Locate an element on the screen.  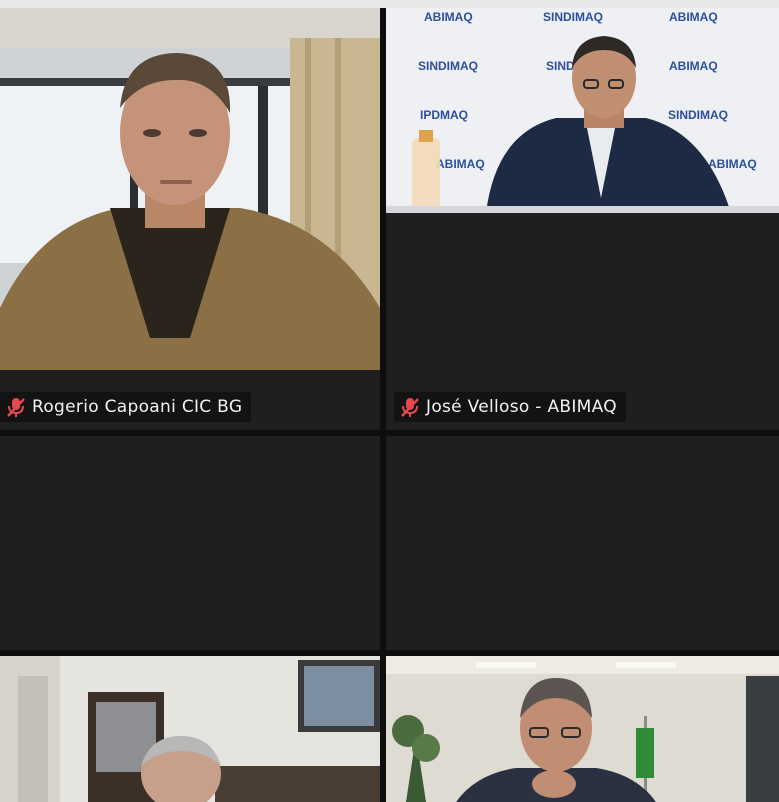
participant-tile-bottom-right is located at coordinates (582, 729).